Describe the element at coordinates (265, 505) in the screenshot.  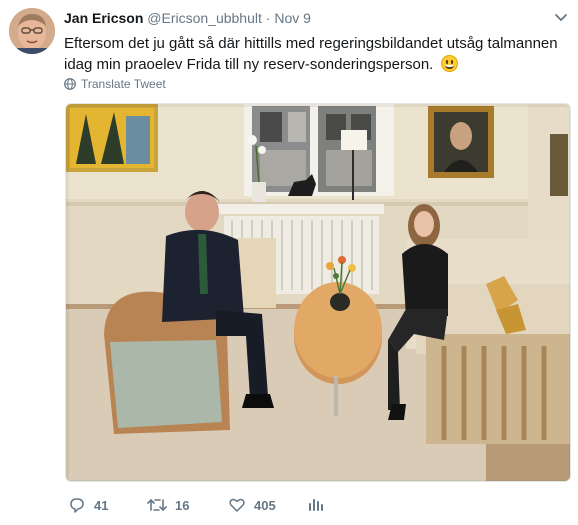
I see `like-count: 405` at that location.